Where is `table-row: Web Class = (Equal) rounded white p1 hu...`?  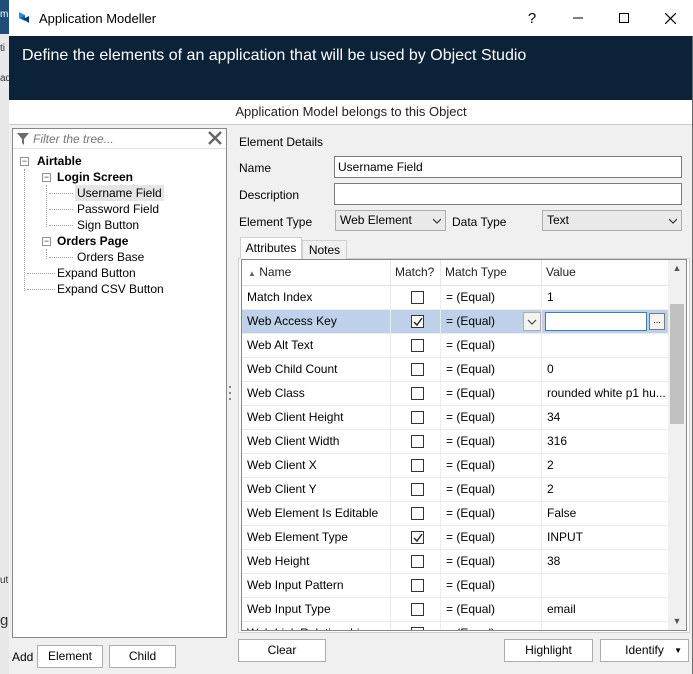 table-row: Web Class = (Equal) rounded white p1 hu... is located at coordinates (455, 394).